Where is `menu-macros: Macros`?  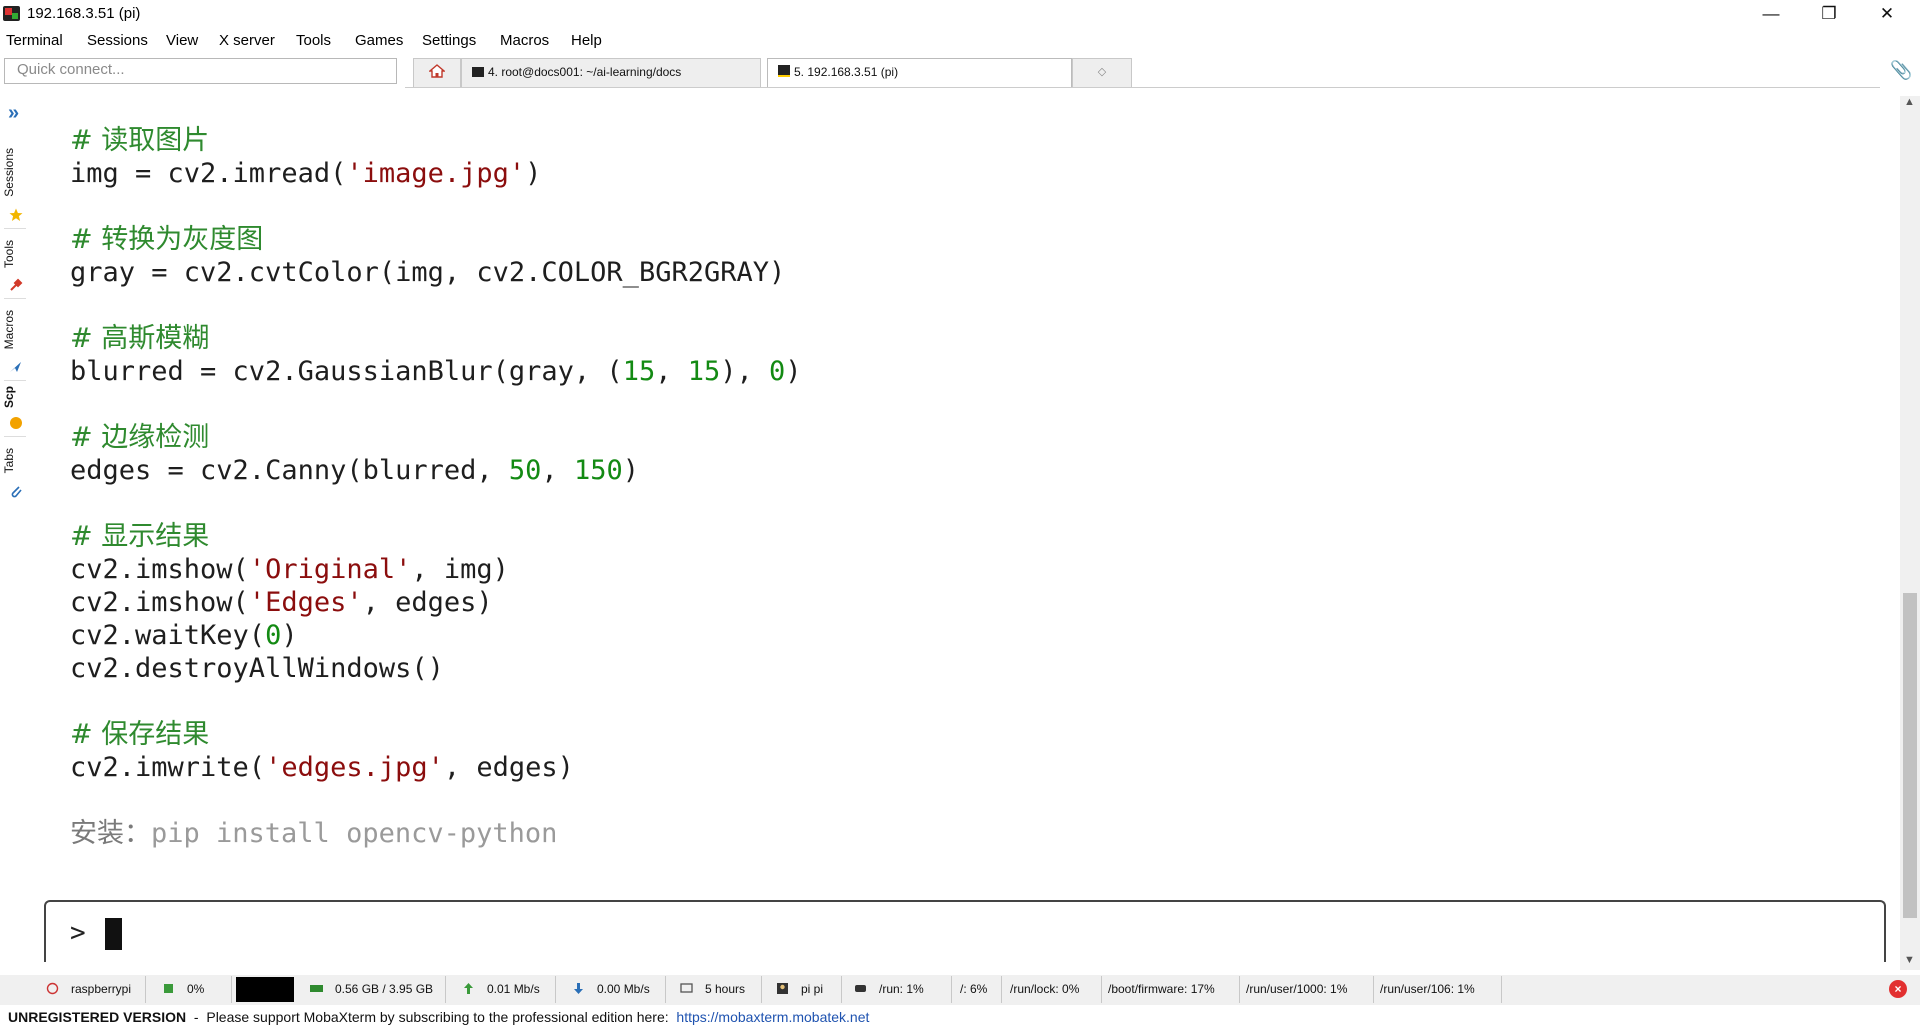
menu-macros: Macros is located at coordinates (524, 40).